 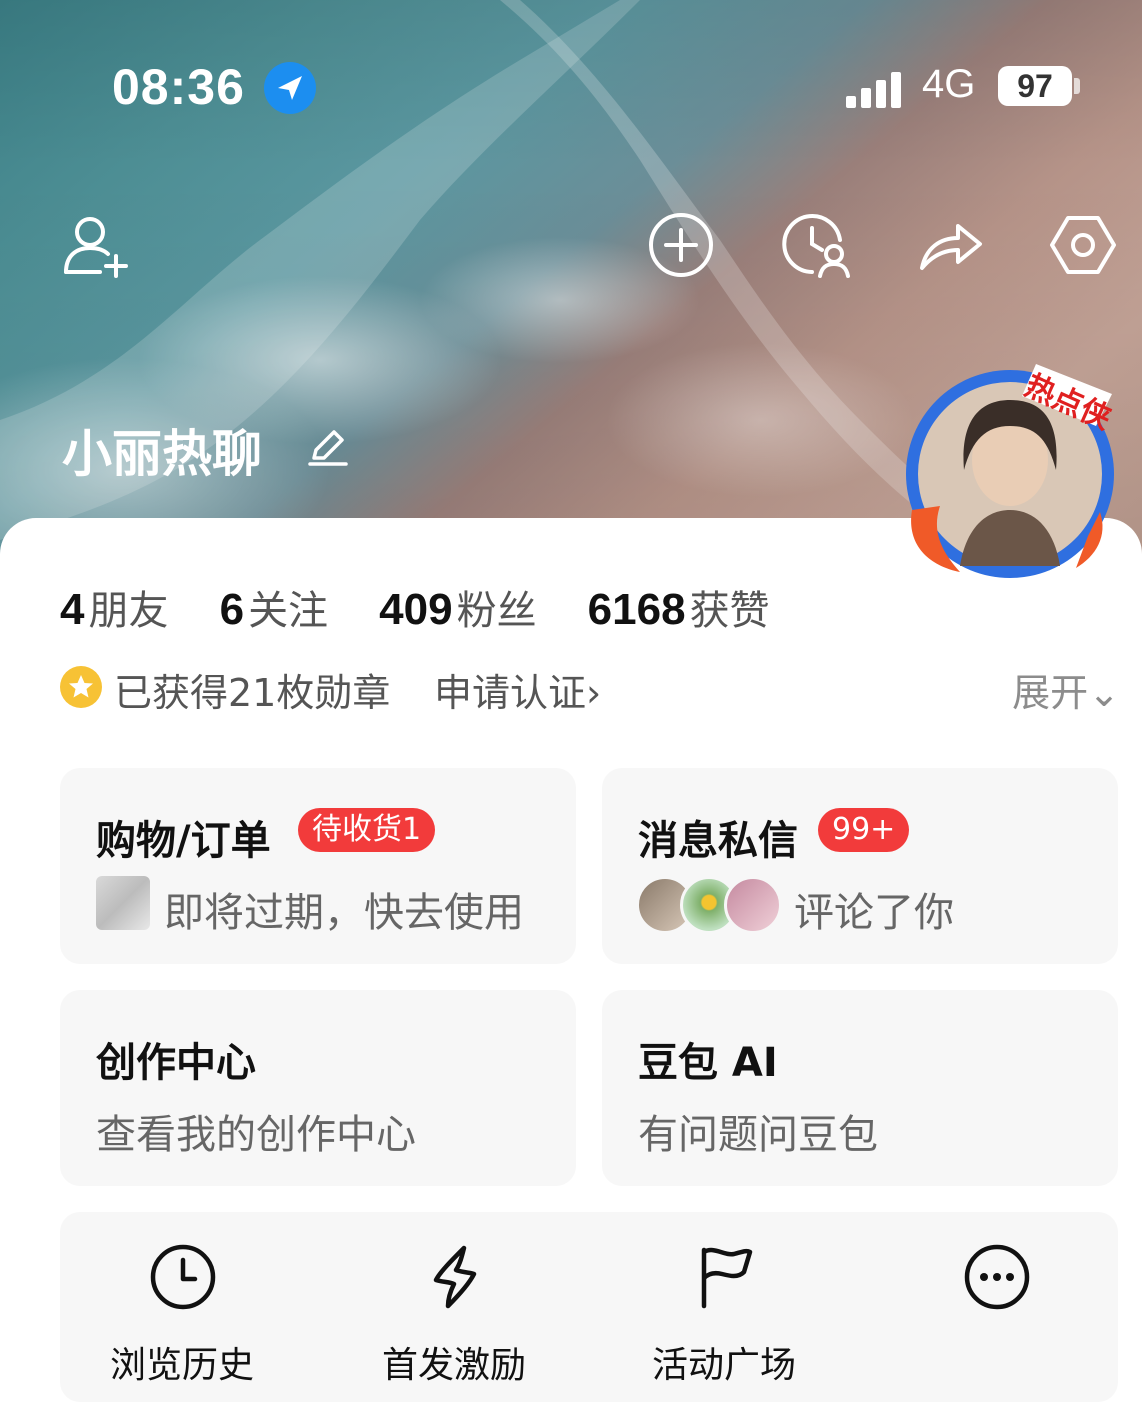 What do you see at coordinates (183, 1277) in the screenshot?
I see `clock-icon` at bounding box center [183, 1277].